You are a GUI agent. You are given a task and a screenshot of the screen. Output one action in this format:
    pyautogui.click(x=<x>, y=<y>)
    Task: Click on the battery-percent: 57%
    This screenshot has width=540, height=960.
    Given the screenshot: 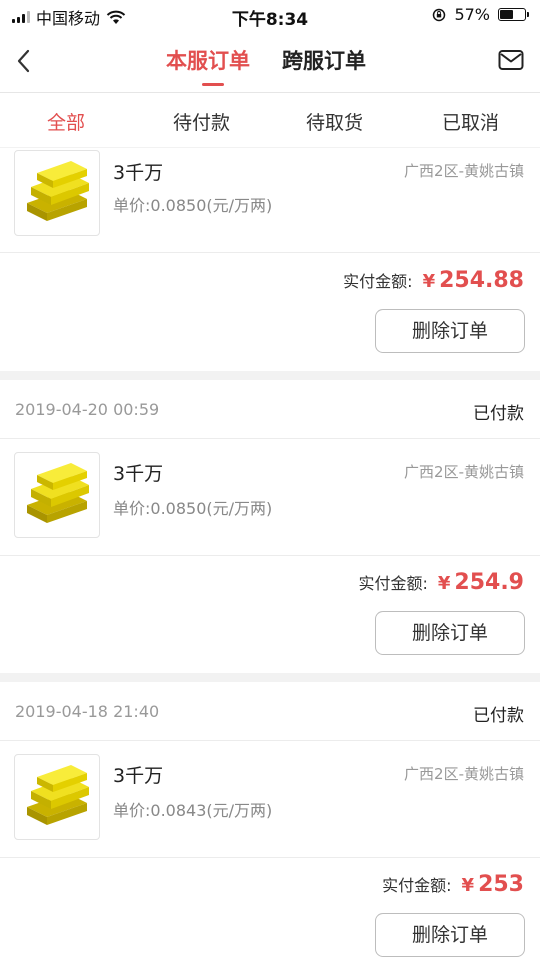 What is the action you would take?
    pyautogui.click(x=472, y=14)
    